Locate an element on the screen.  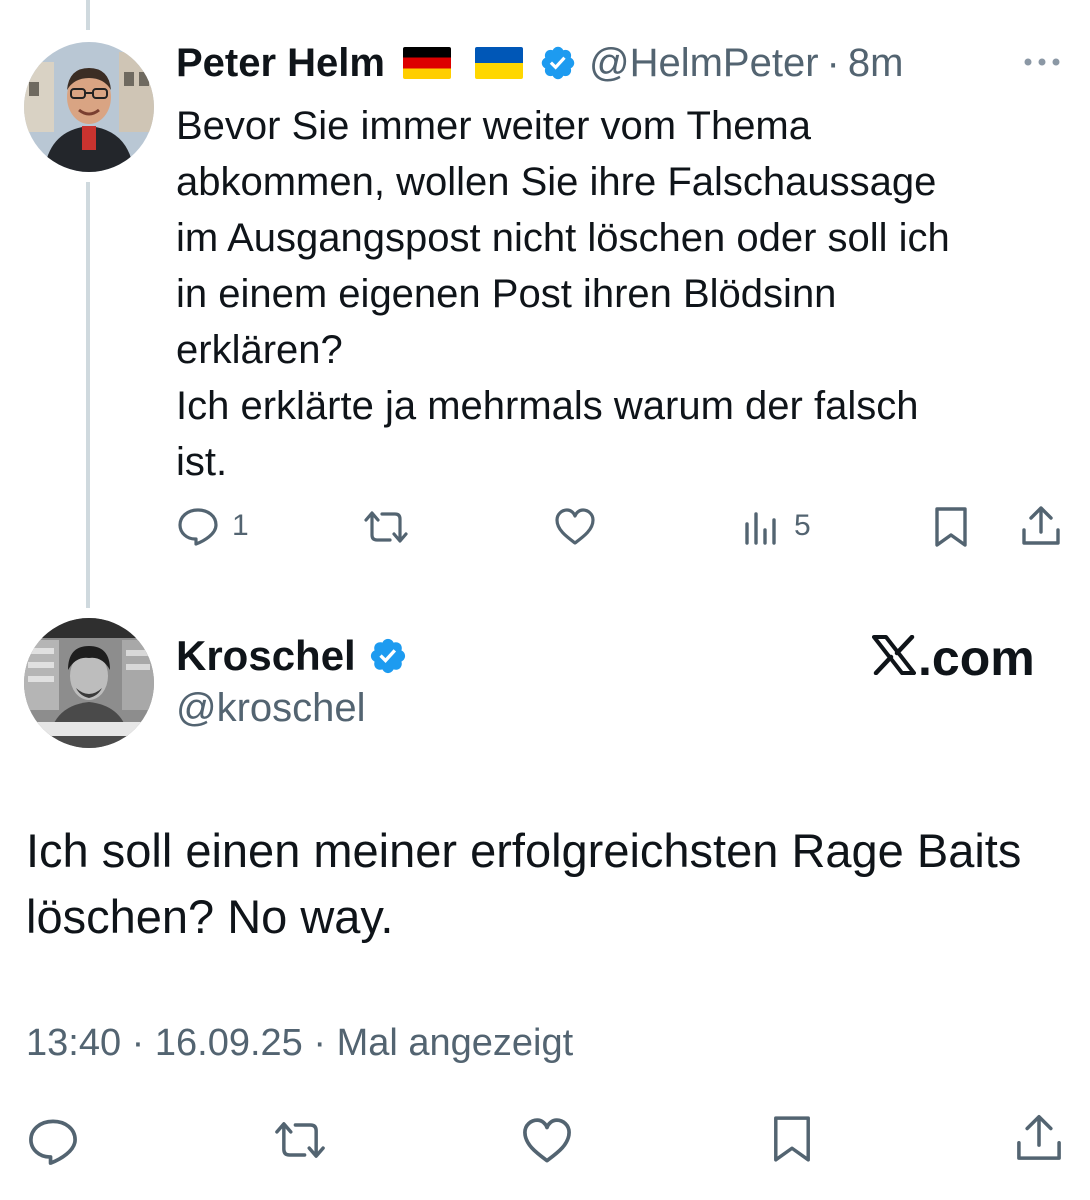
timestamp: 8m is located at coordinates (876, 63).